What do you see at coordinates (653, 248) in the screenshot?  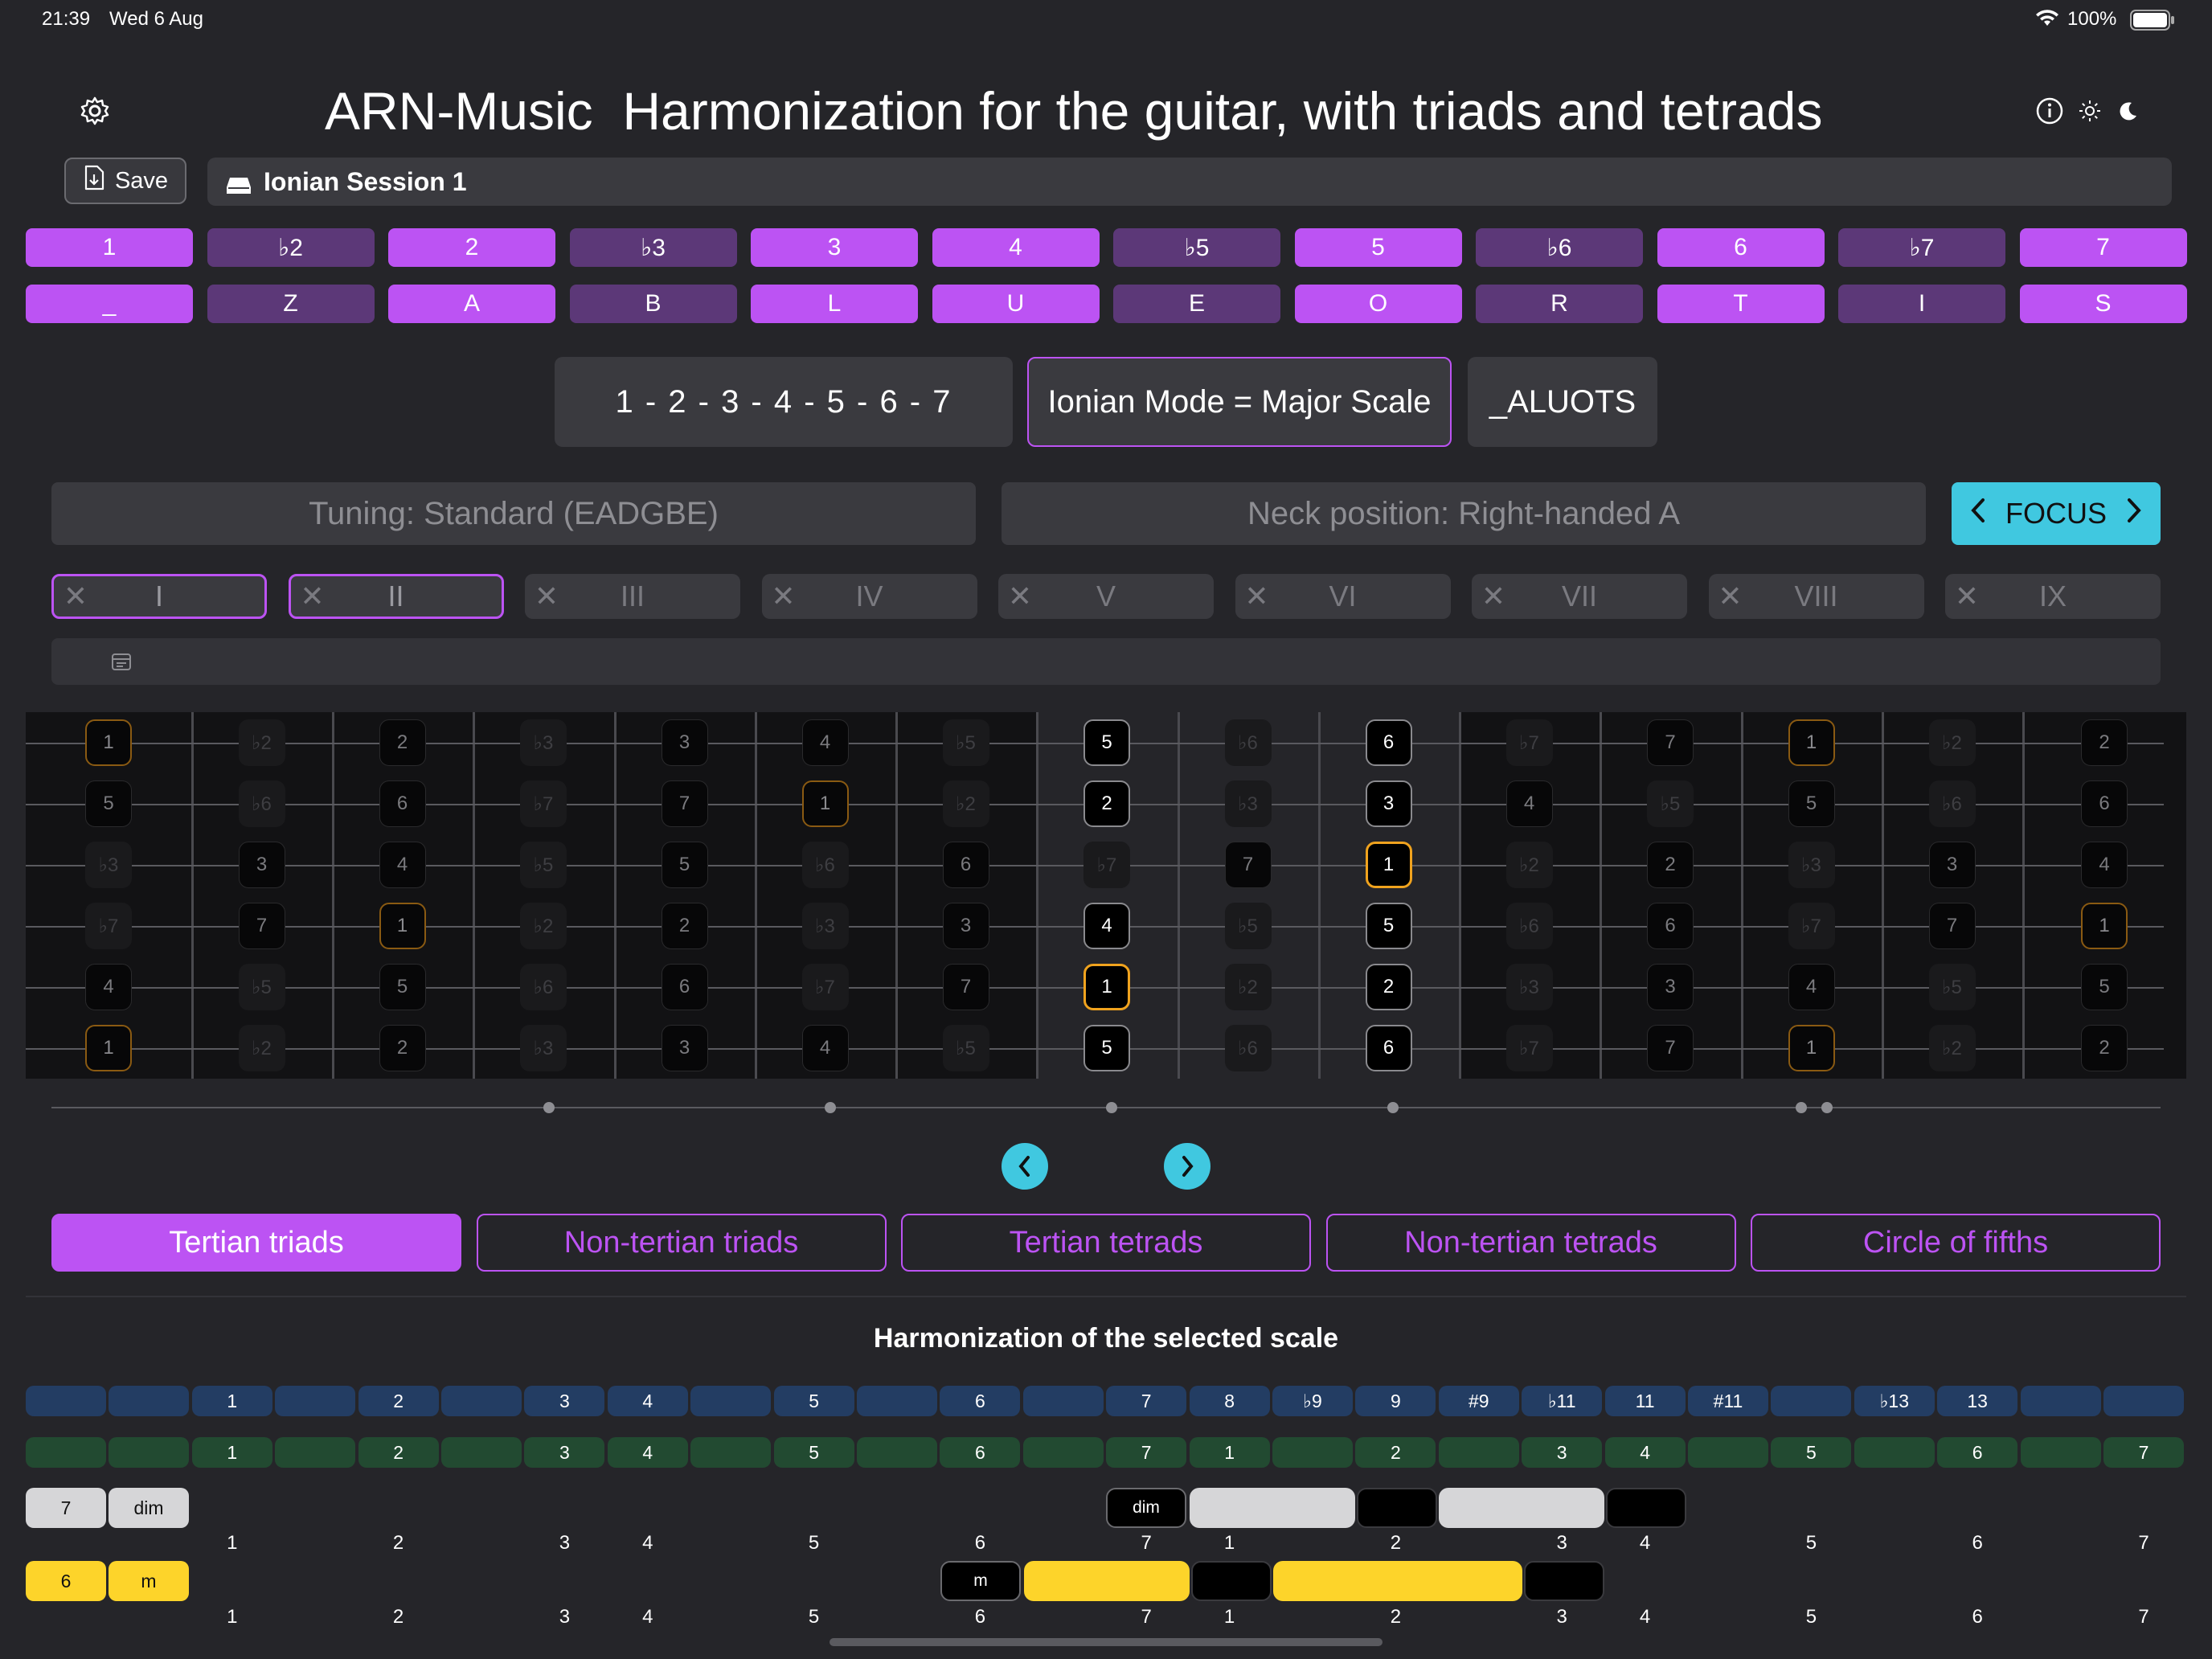 I see `degree-button: ♭3` at bounding box center [653, 248].